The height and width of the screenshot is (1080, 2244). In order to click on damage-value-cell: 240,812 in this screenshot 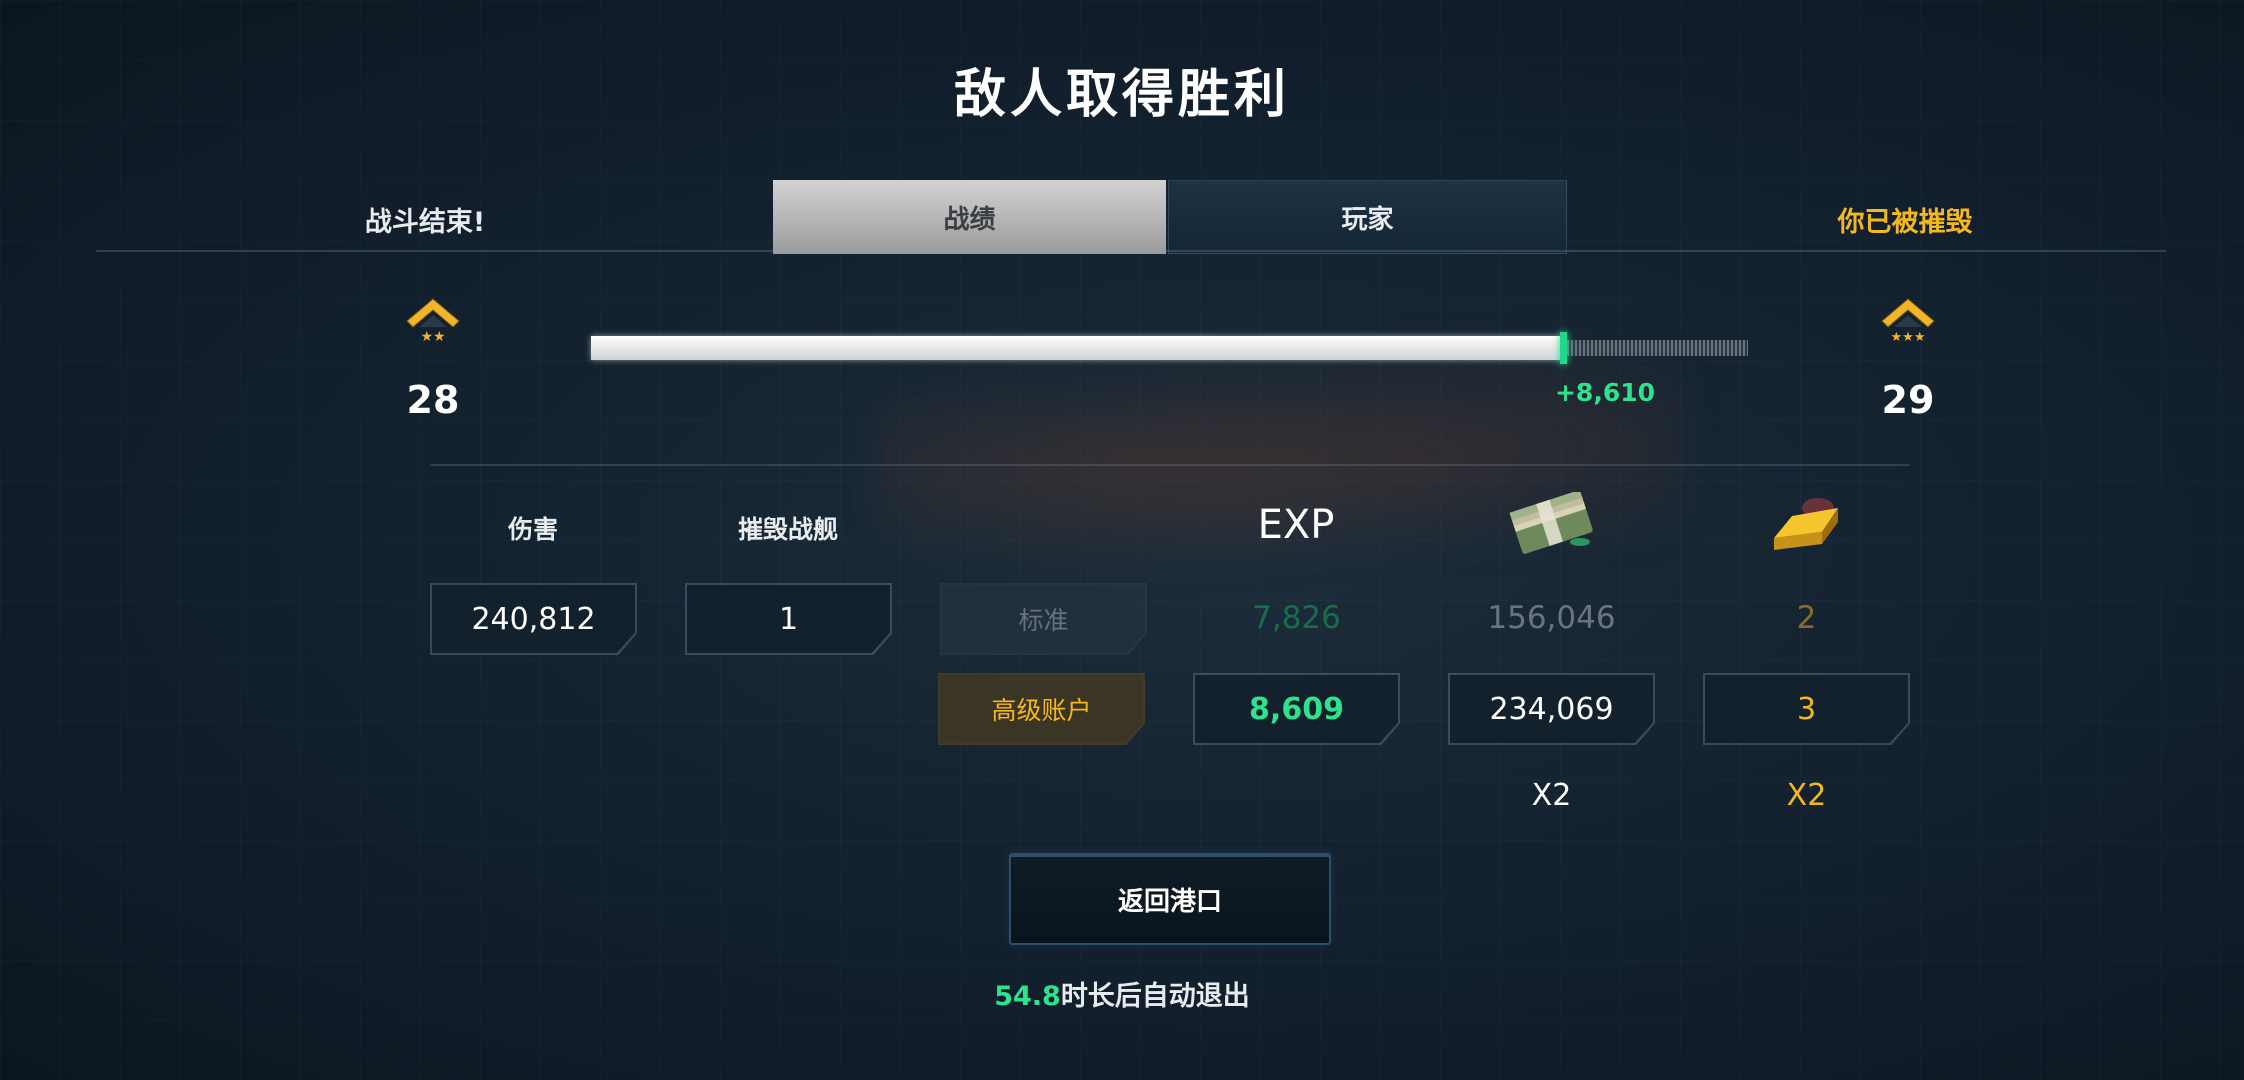, I will do `click(533, 619)`.